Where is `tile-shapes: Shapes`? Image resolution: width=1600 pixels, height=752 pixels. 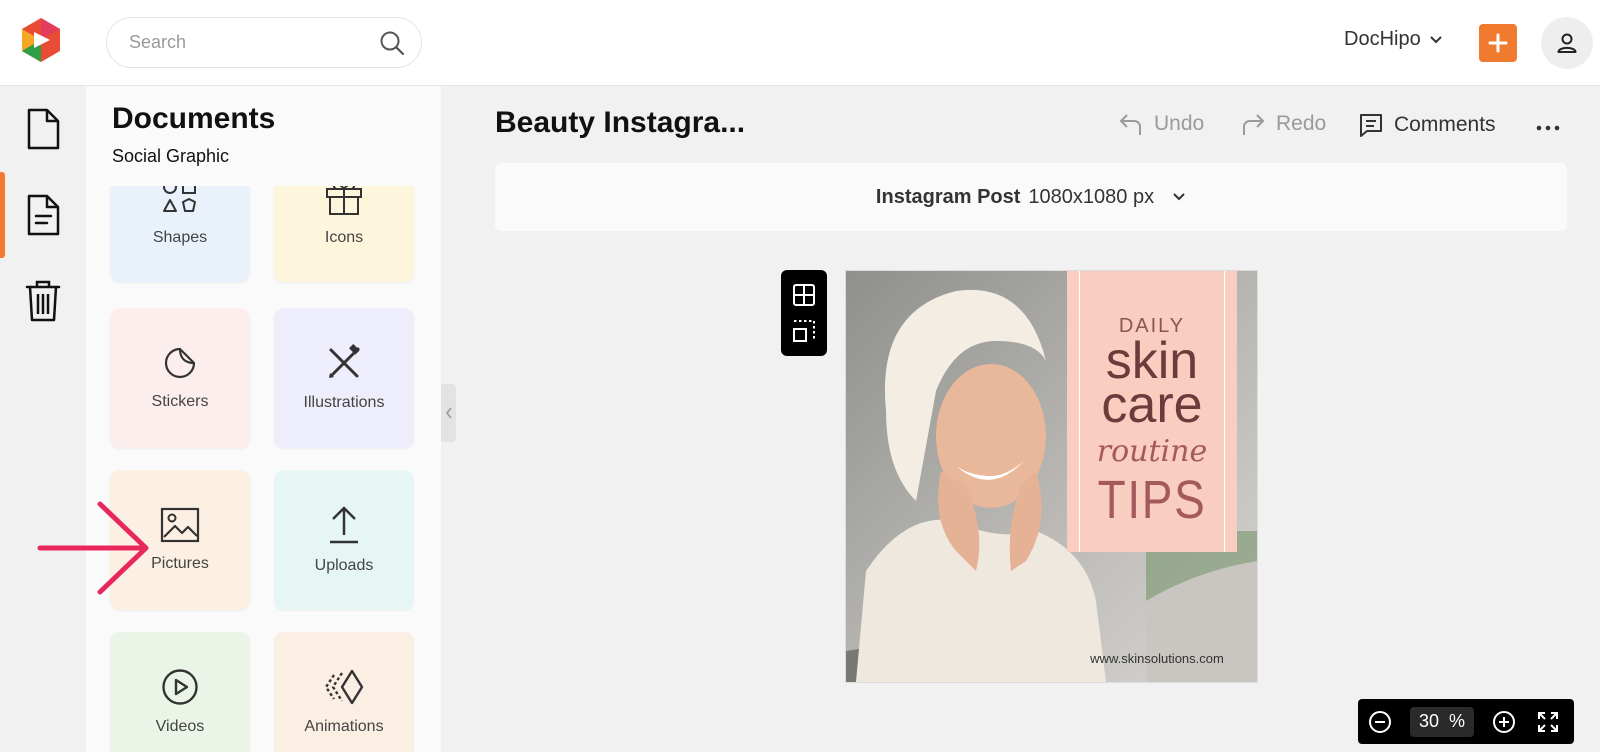 tile-shapes: Shapes is located at coordinates (180, 234).